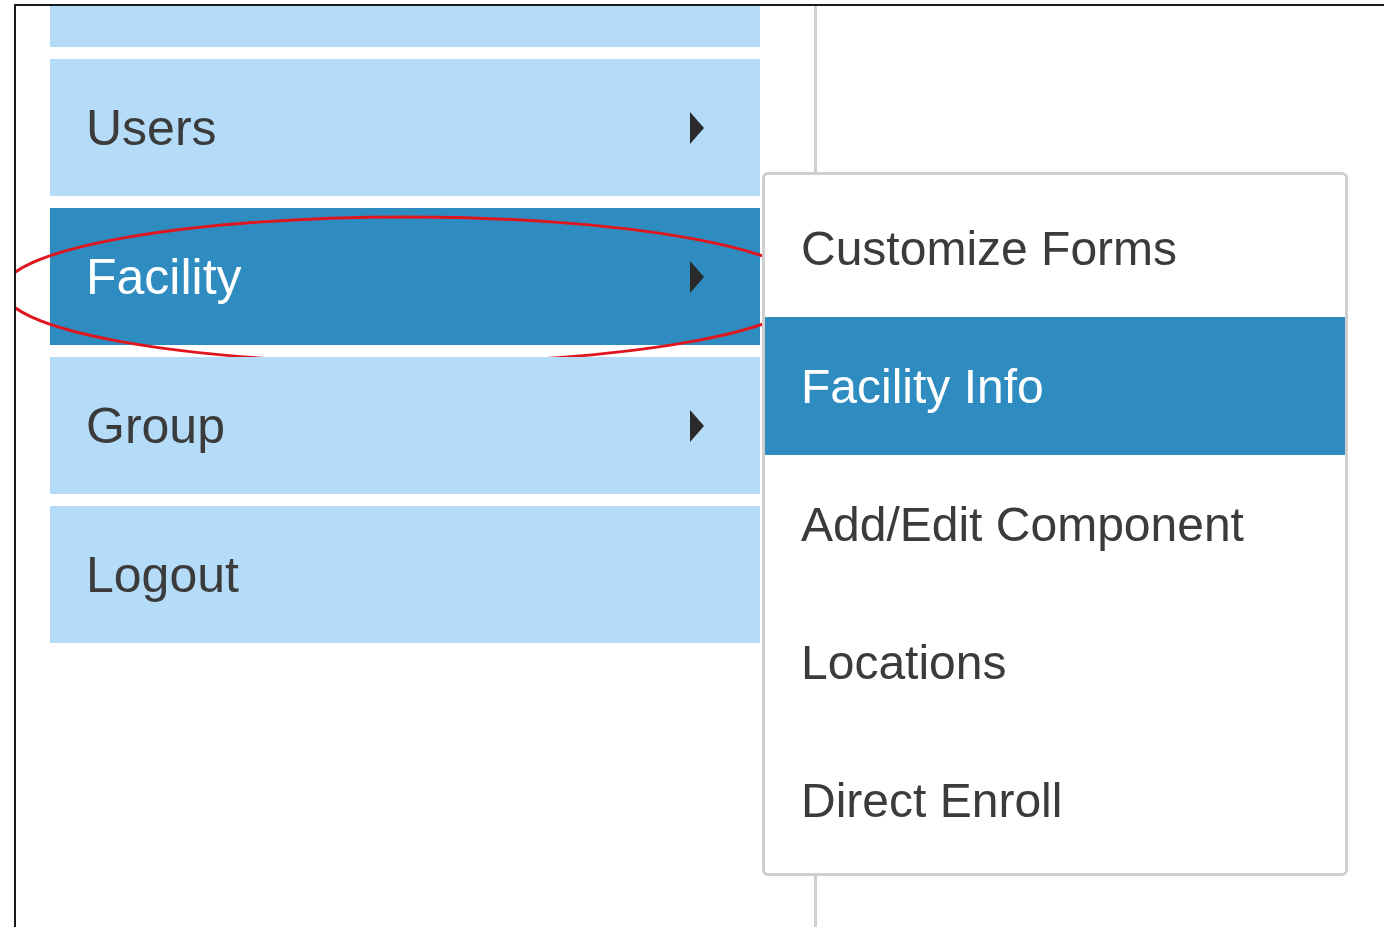 The image size is (1384, 927). What do you see at coordinates (405, 127) in the screenshot?
I see `menu-item: Users` at bounding box center [405, 127].